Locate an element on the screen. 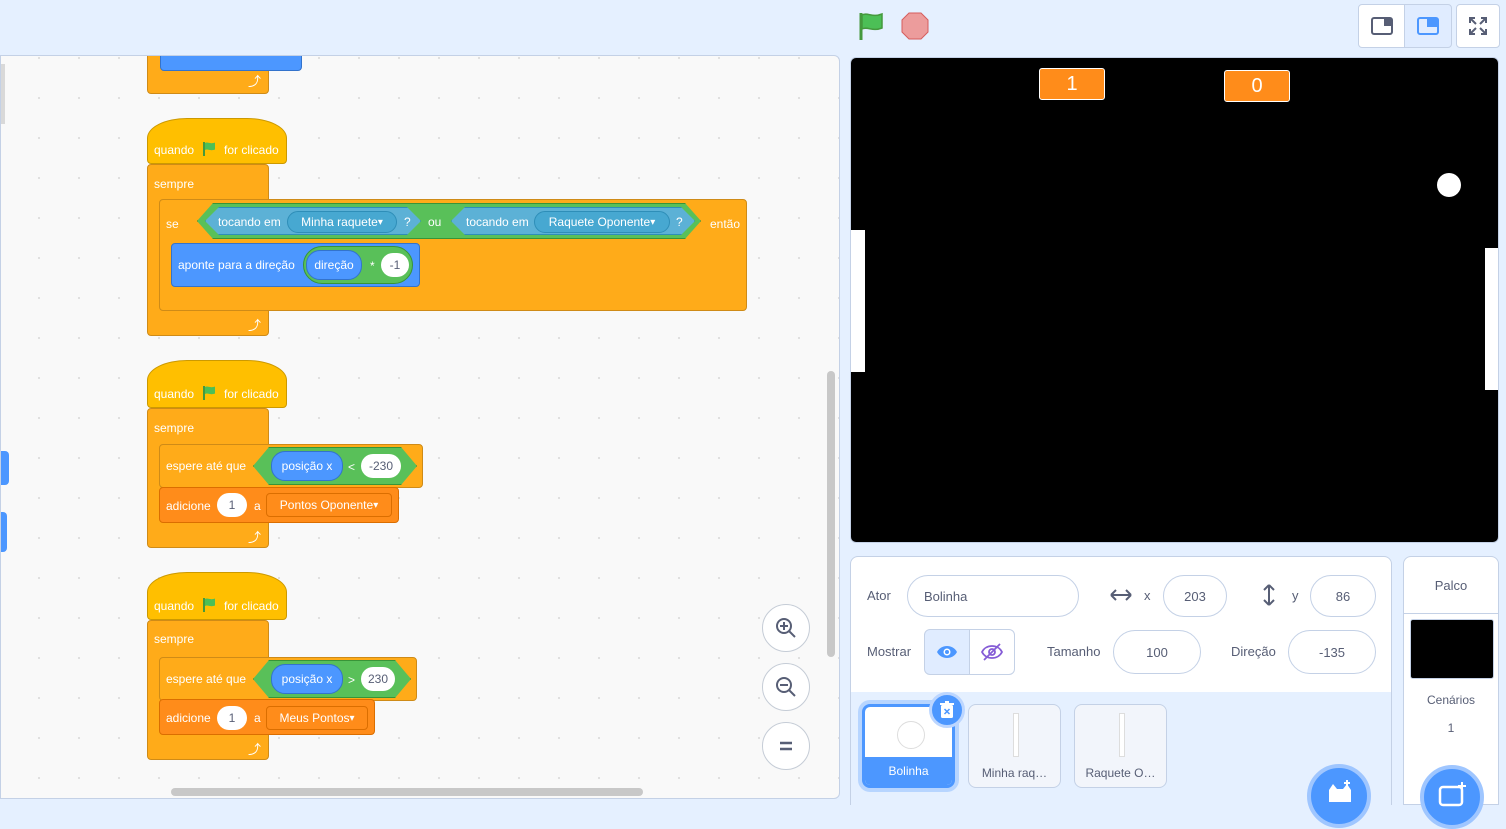  x-label: x is located at coordinates (1147, 595).